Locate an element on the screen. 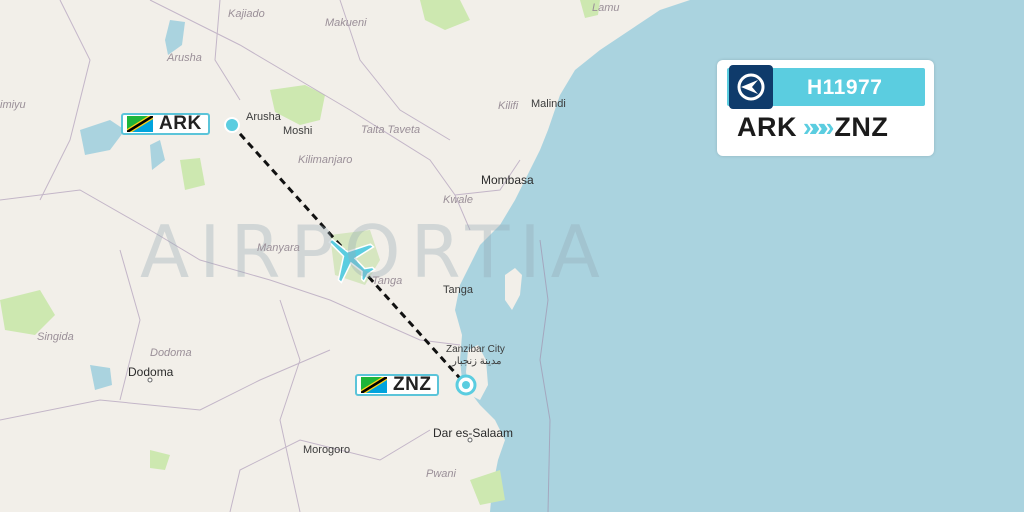 The height and width of the screenshot is (512, 1024). region-label: Kwale is located at coordinates (458, 200).